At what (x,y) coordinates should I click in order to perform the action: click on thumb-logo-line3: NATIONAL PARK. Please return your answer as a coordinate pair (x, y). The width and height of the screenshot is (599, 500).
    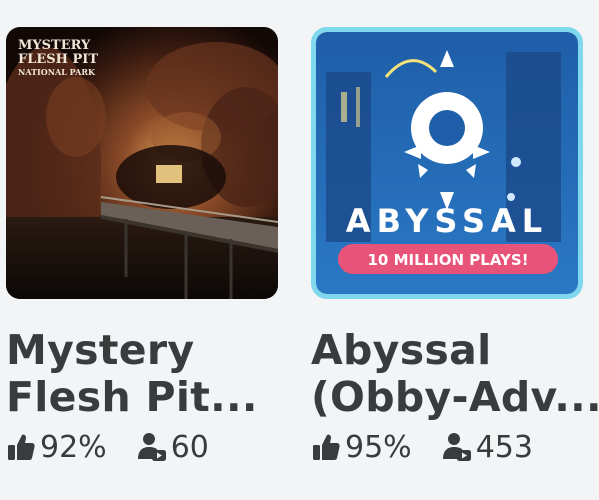
    Looking at the image, I should click on (57, 72).